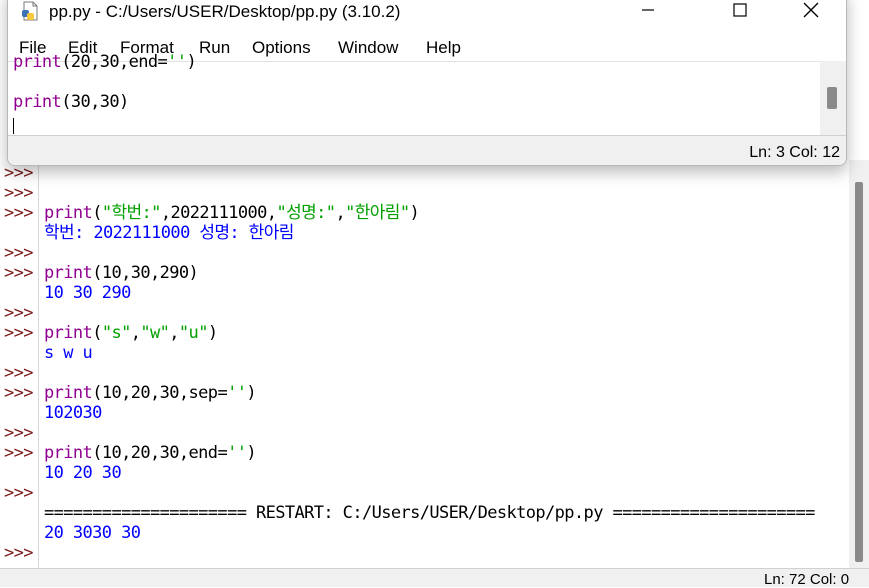 The image size is (869, 588). I want to click on shell-status-bar: Ln: 72 Col: 0, so click(434, 578).